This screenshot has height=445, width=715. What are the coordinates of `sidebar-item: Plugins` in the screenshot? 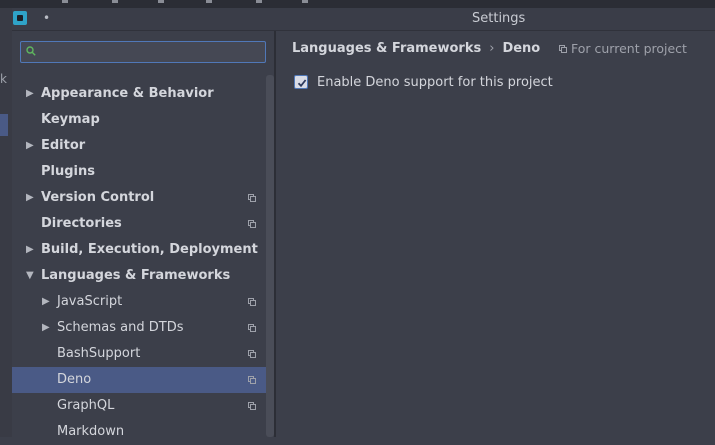 It's located at (143, 172).